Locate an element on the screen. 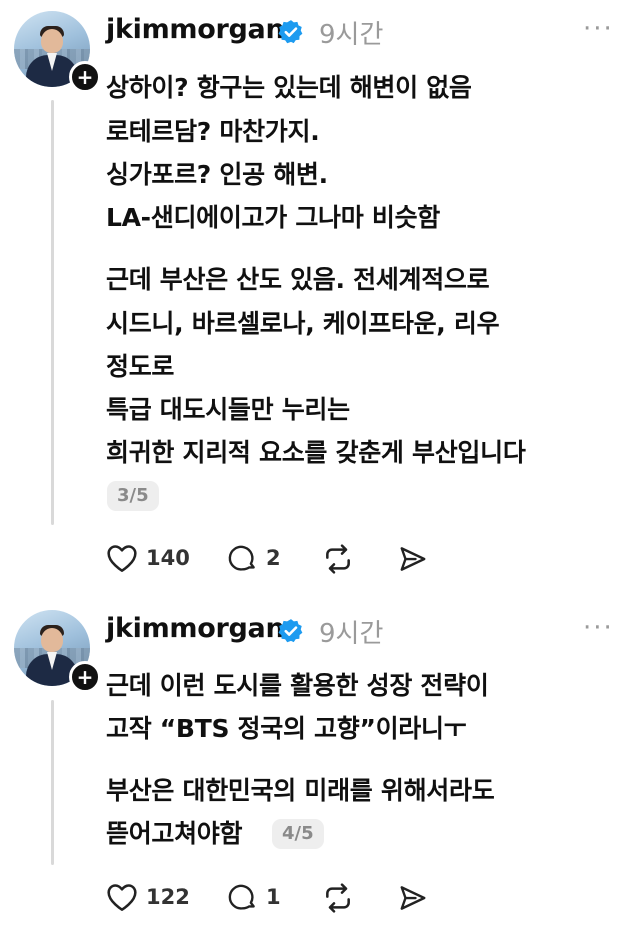 Image resolution: width=640 pixels, height=939 pixels. reply-button: 1 is located at coordinates (254, 897).